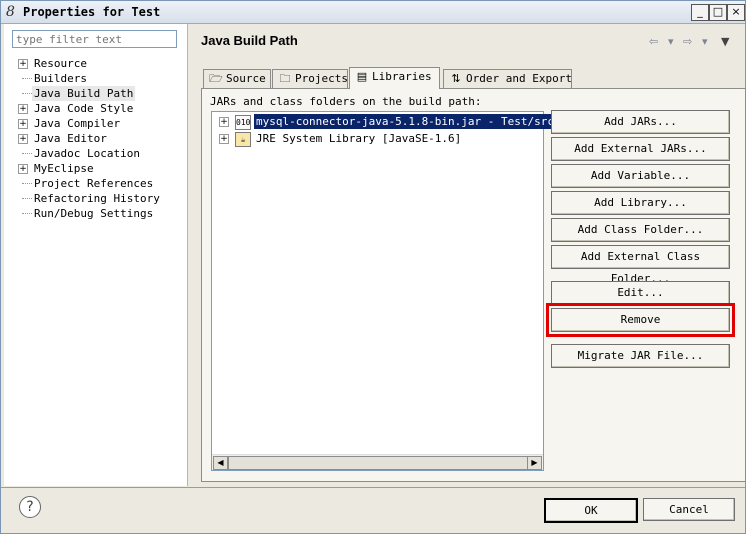  Describe the element at coordinates (87, 153) in the screenshot. I see `tree-item-label: Javadoc Location` at that location.